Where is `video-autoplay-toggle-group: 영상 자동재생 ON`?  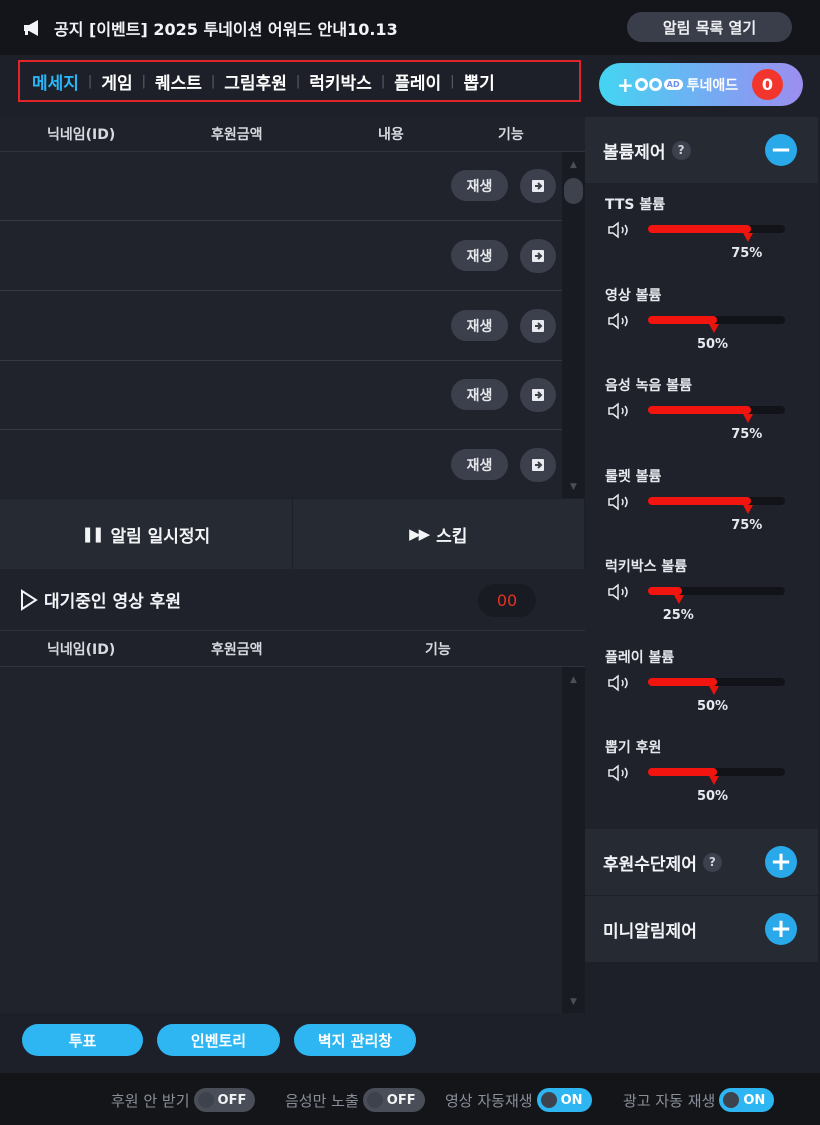 video-autoplay-toggle-group: 영상 자동재생 ON is located at coordinates (518, 1100).